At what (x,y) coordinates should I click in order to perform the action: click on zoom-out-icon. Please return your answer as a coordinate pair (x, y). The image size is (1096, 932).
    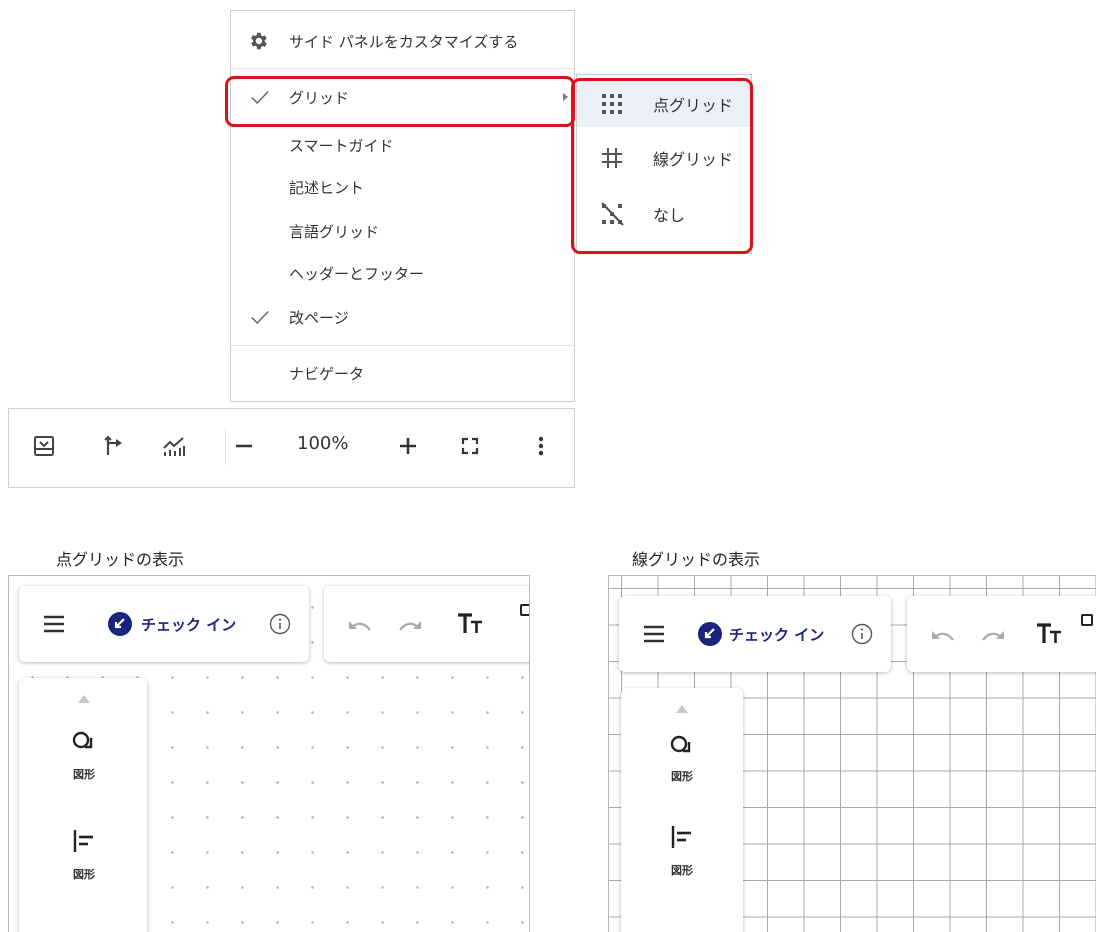
    Looking at the image, I should click on (244, 446).